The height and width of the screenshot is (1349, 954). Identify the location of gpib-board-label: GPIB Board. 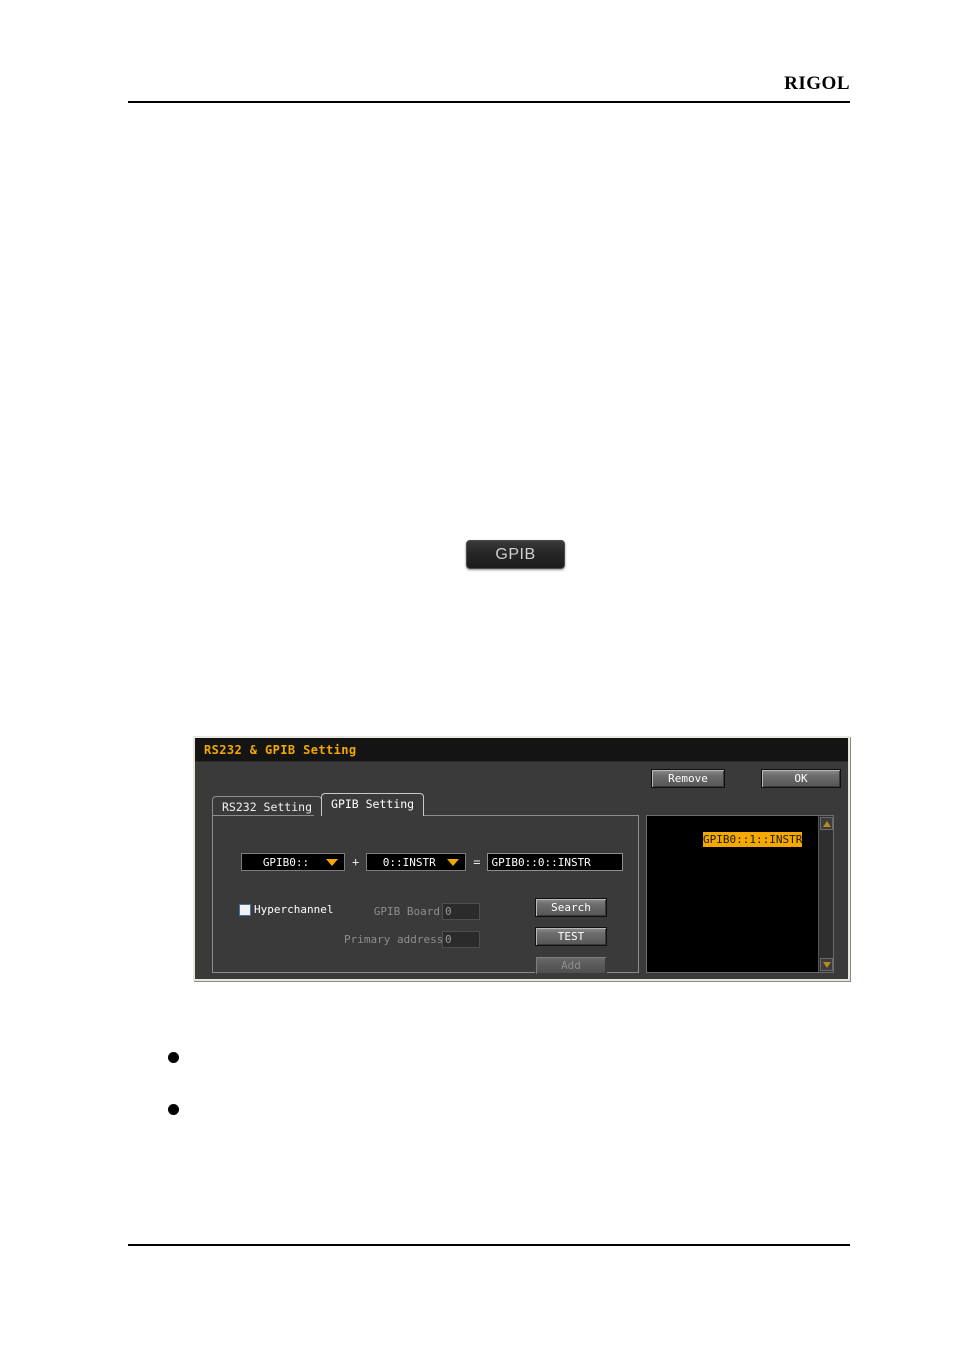
(406, 911).